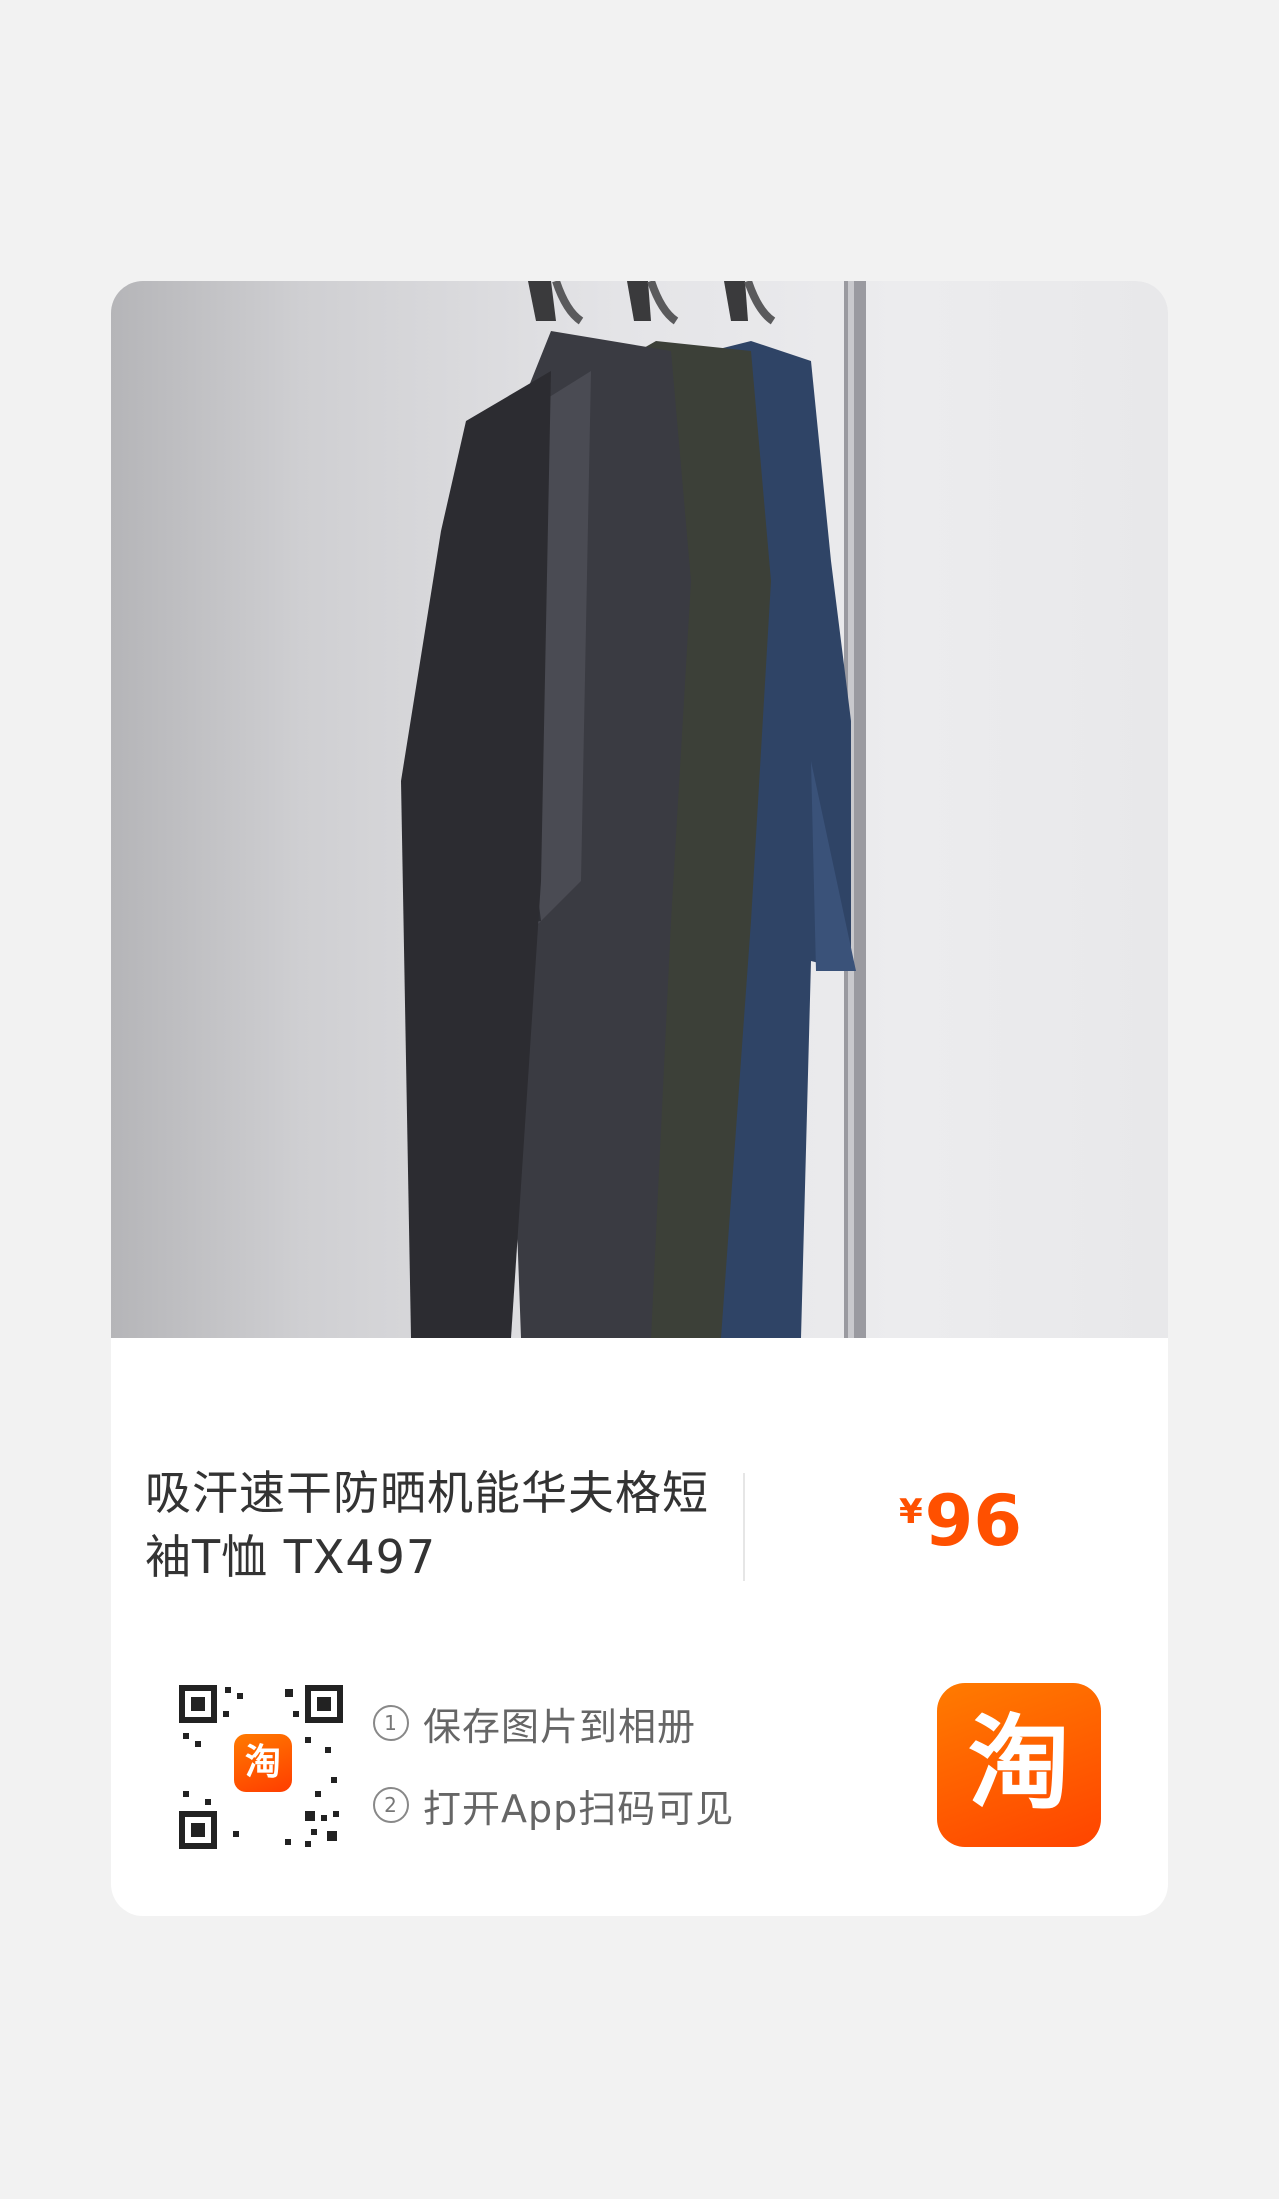  Describe the element at coordinates (1019, 1765) in the screenshot. I see `taobao-logo-icon: 淘` at that location.